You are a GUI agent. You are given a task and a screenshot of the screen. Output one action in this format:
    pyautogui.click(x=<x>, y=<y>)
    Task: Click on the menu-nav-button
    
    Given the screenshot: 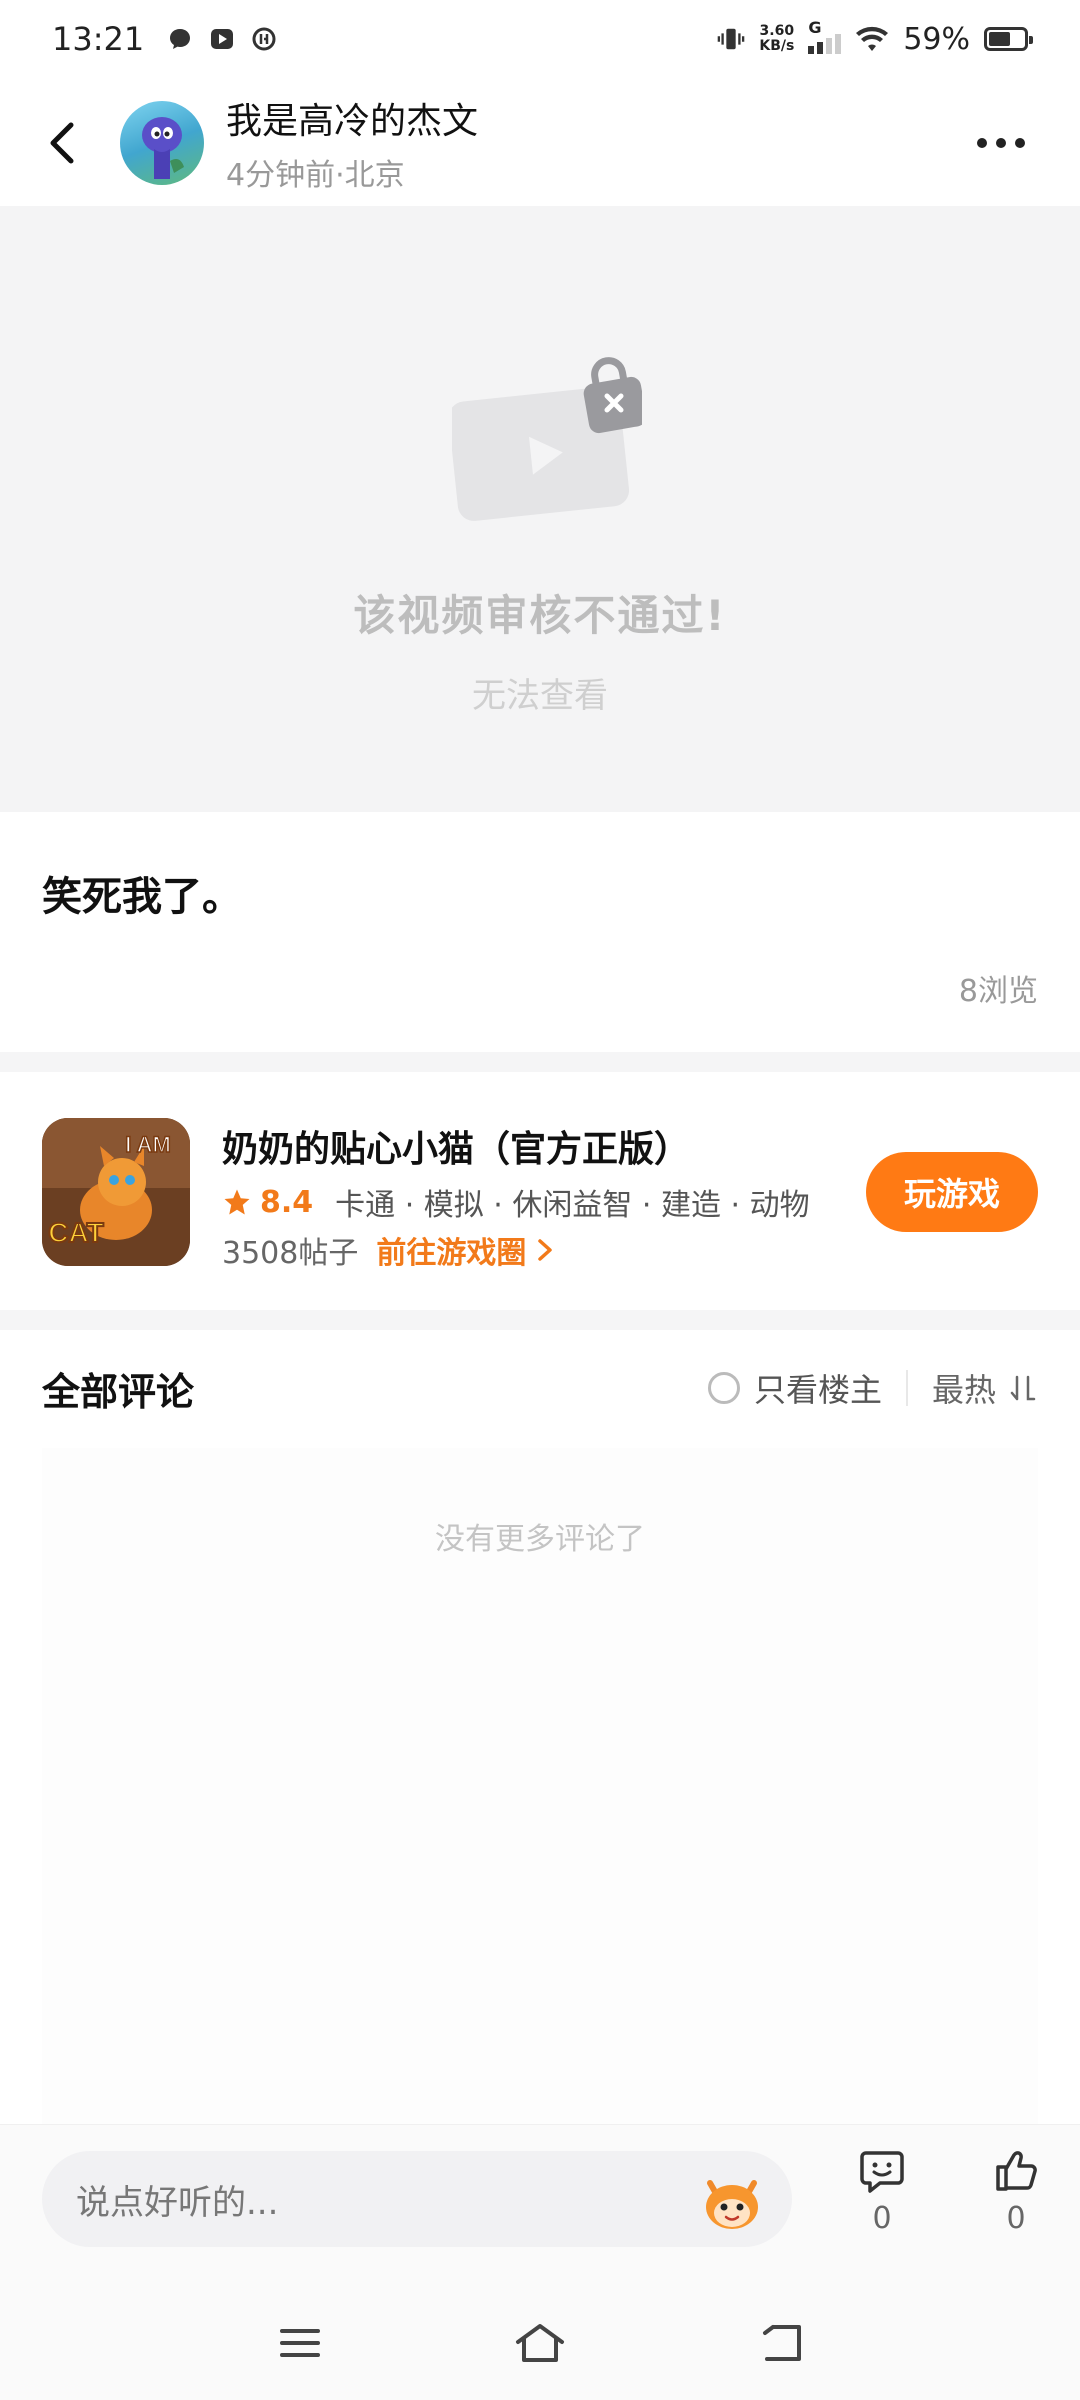 What is the action you would take?
    pyautogui.click(x=300, y=2343)
    